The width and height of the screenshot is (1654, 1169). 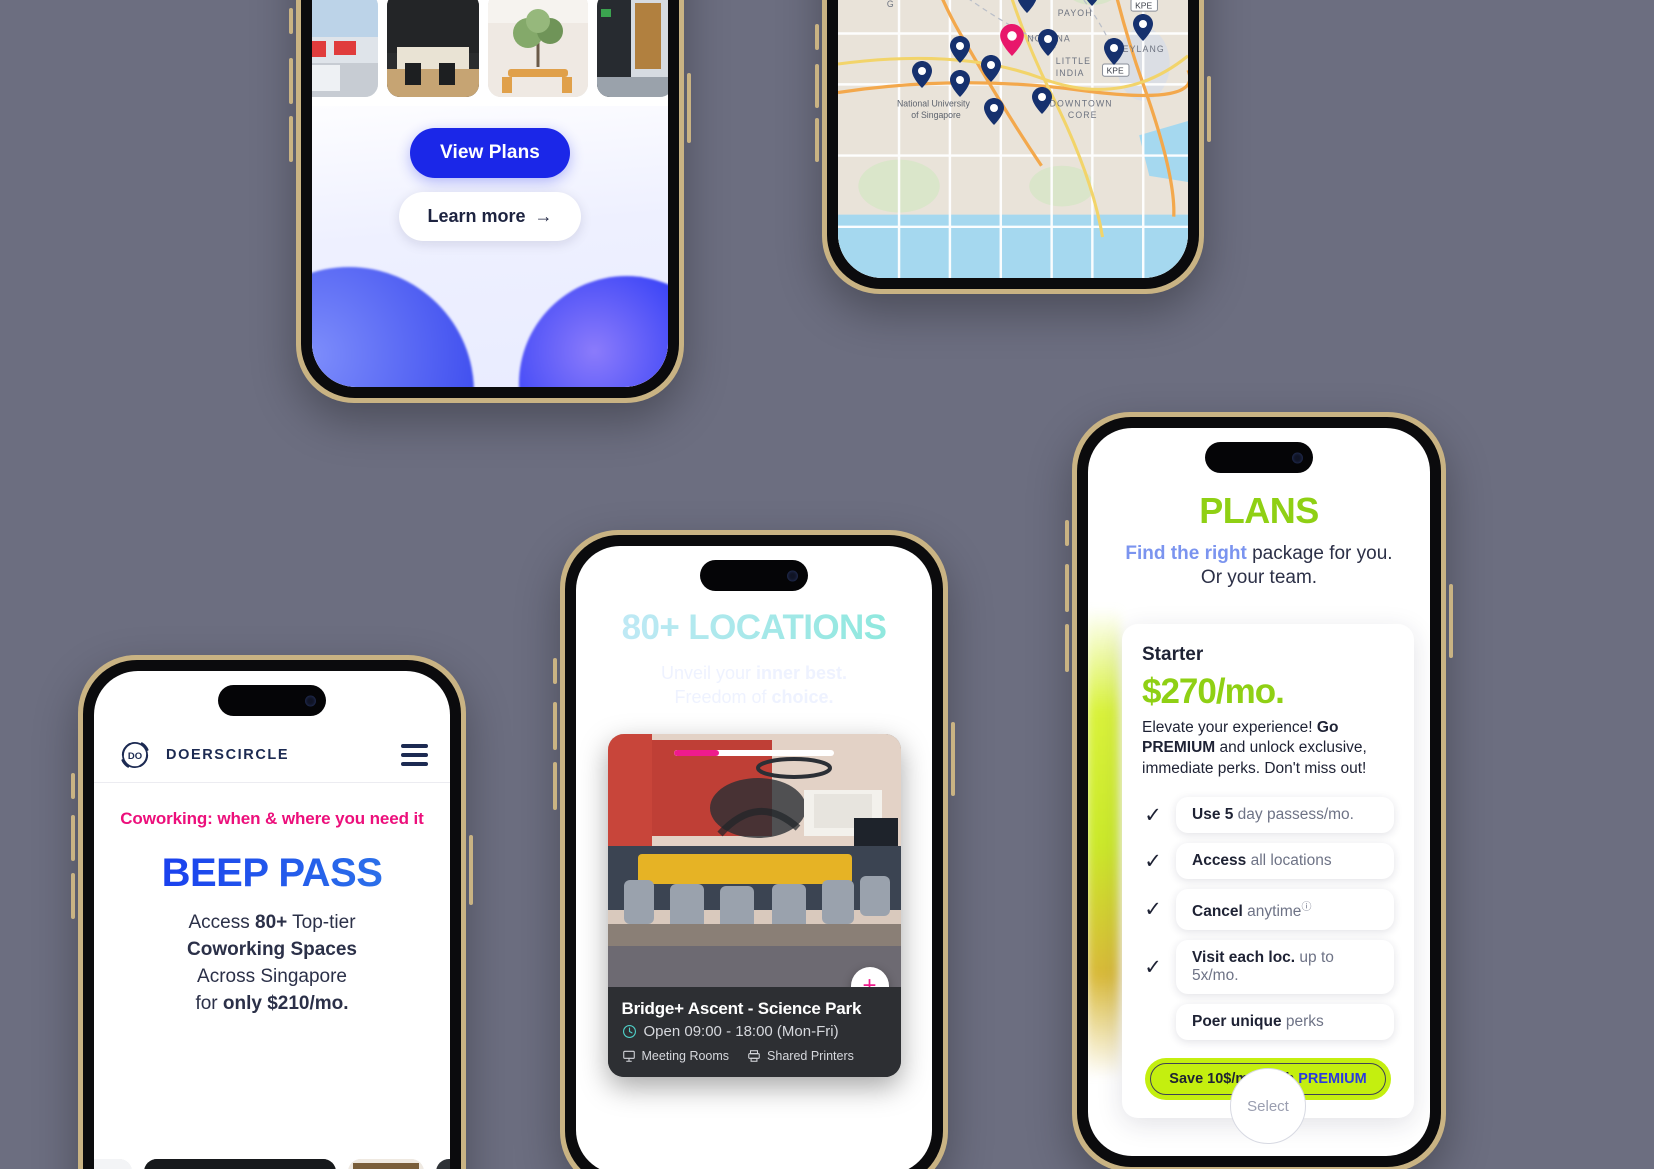 What do you see at coordinates (1332, 1079) in the screenshot?
I see `premium-label: PREMIUM` at bounding box center [1332, 1079].